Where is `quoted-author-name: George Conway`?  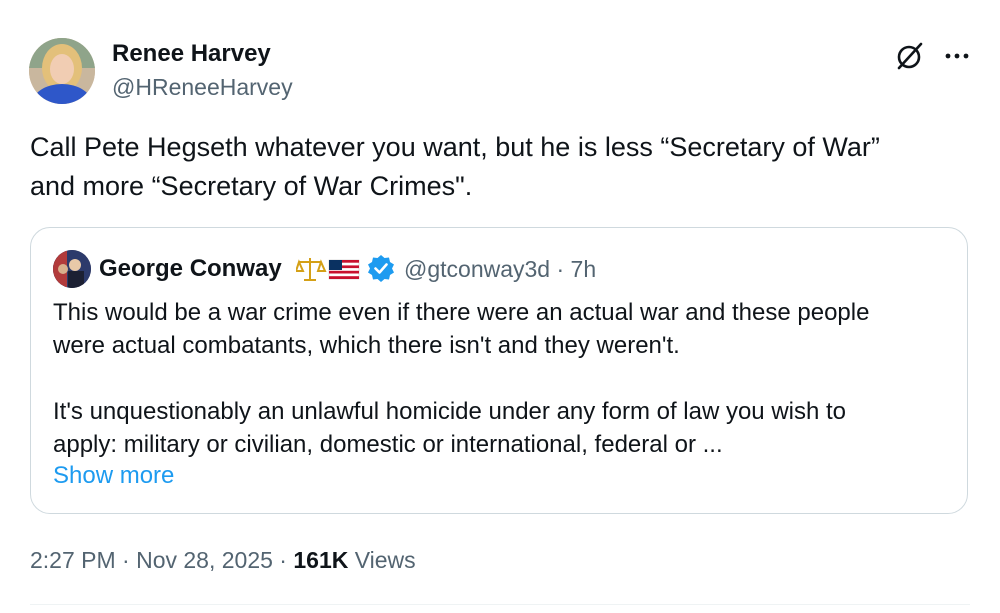 quoted-author-name: George Conway is located at coordinates (190, 268).